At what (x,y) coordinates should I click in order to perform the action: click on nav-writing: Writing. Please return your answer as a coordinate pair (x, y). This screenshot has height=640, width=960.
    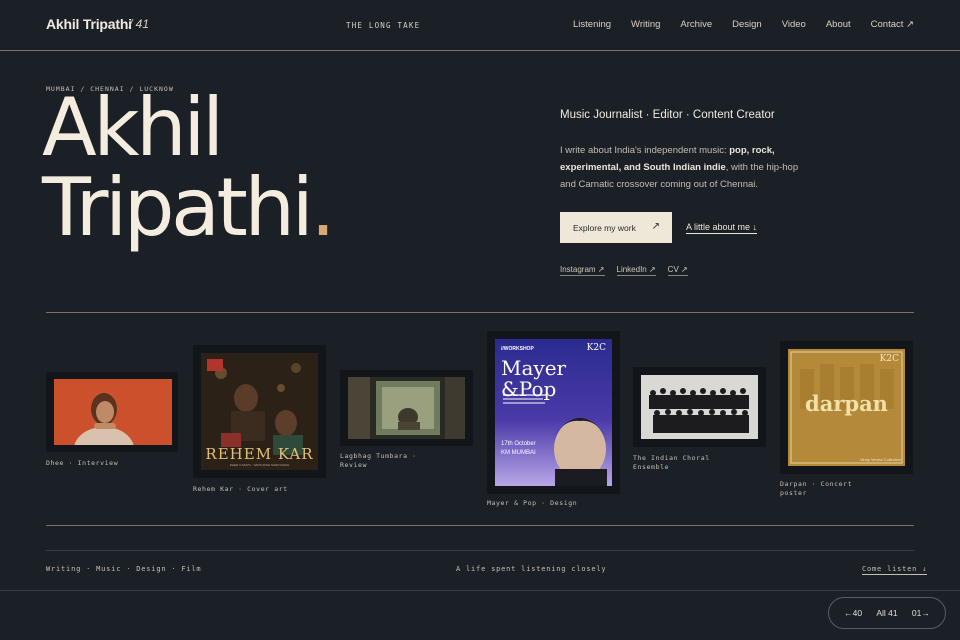
    Looking at the image, I should click on (645, 24).